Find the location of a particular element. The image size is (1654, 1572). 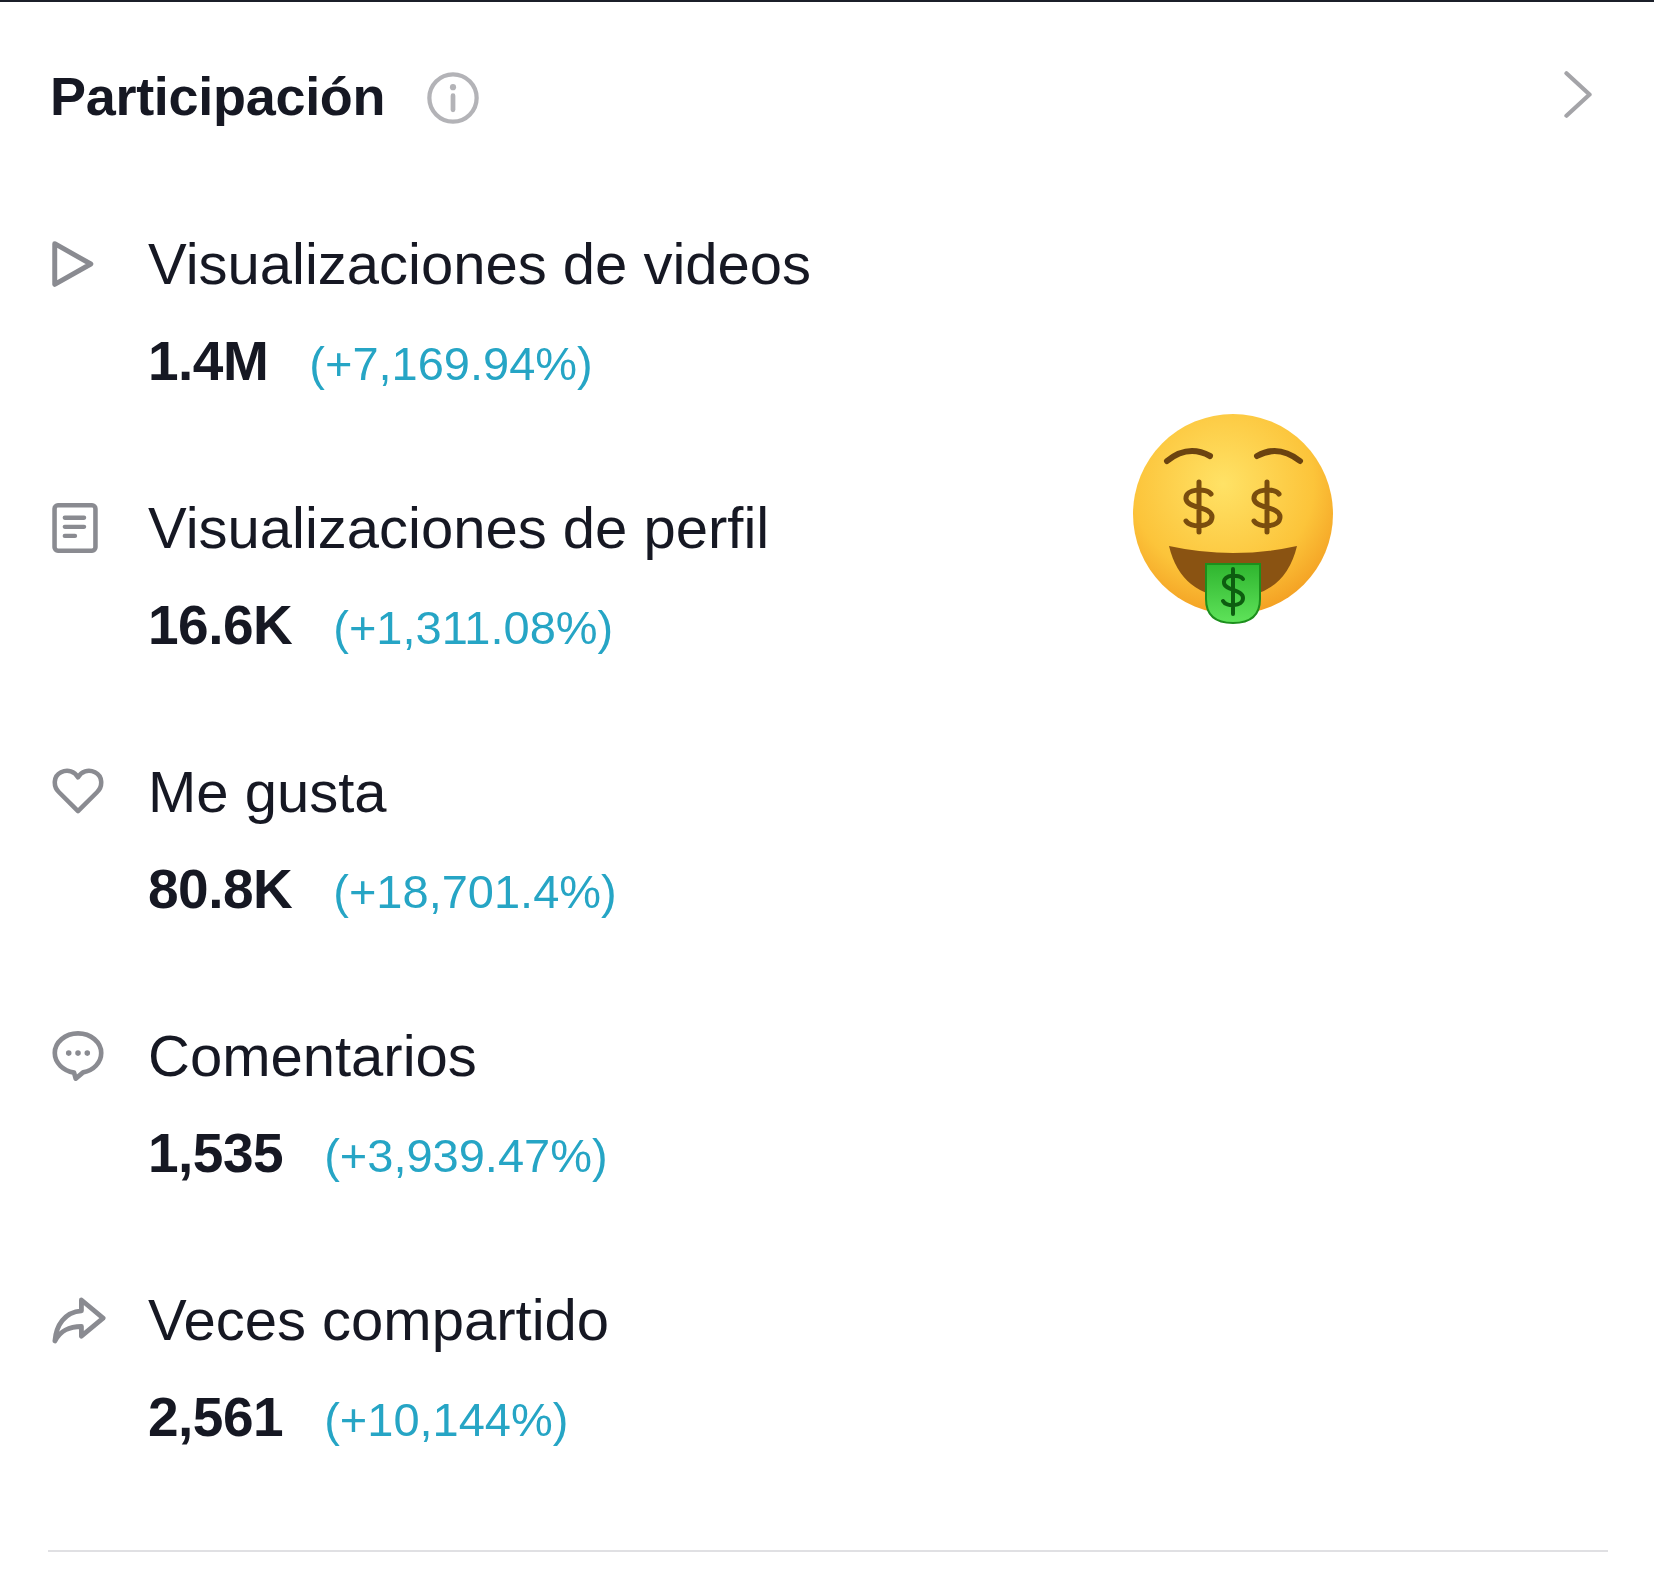

share-icon is located at coordinates (79, 1320).